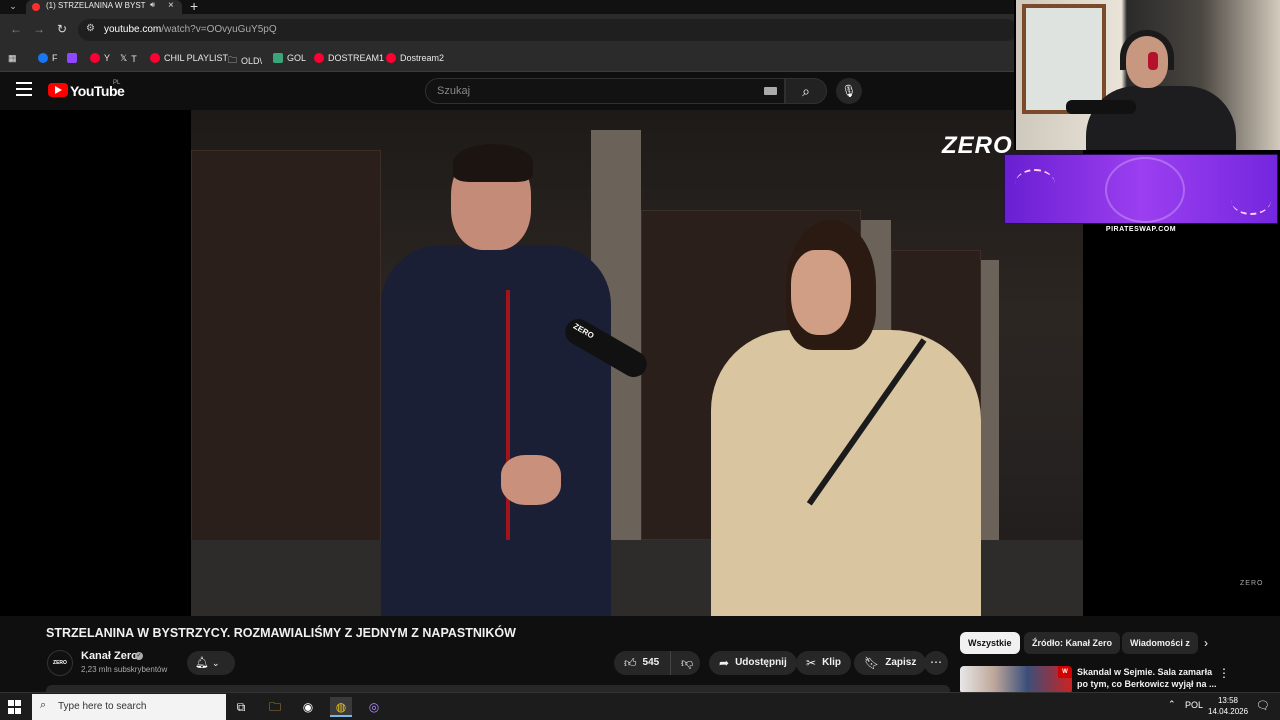 The image size is (1280, 720). What do you see at coordinates (1065, 672) in the screenshot?
I see `channel-badge: W` at bounding box center [1065, 672].